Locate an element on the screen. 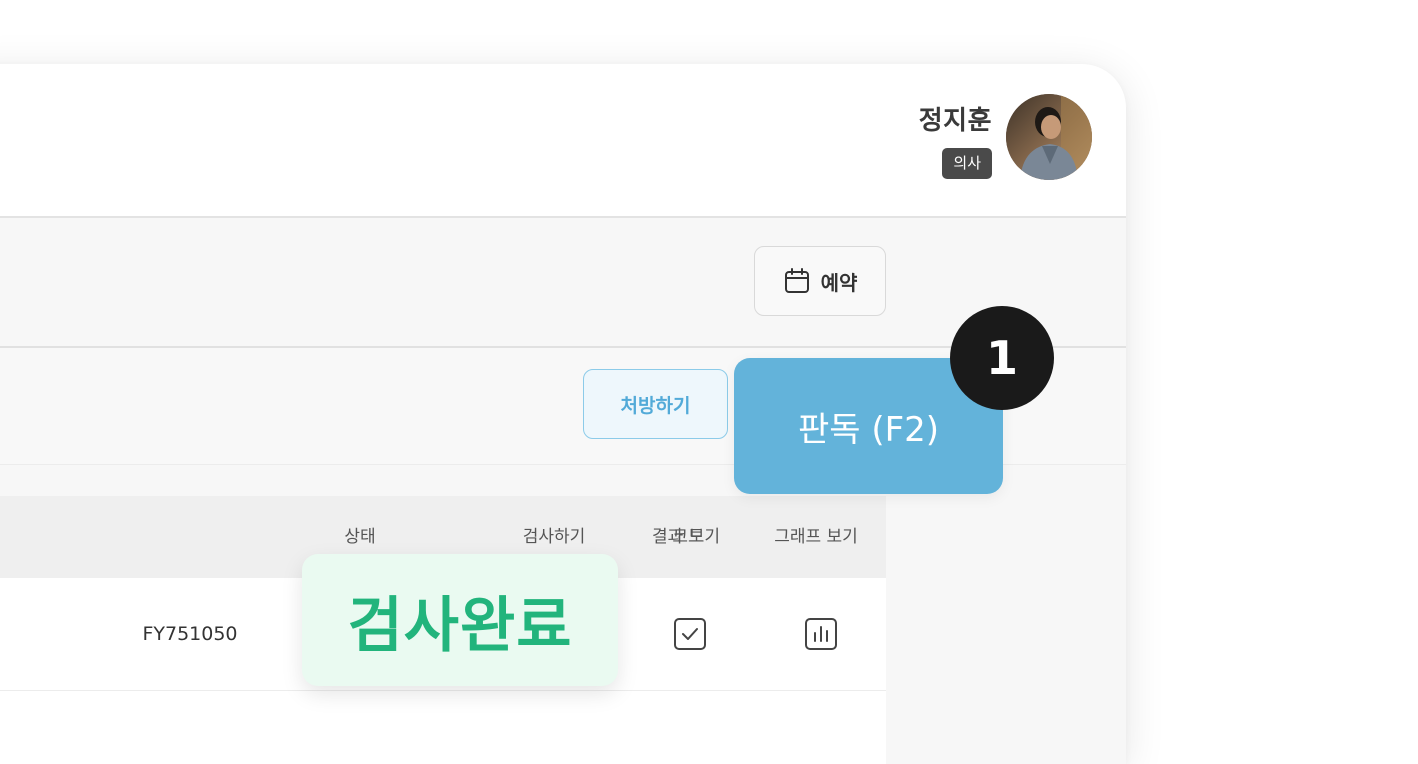 Image resolution: width=1418 pixels, height=764 pixels. row-code: FY751050 is located at coordinates (190, 634).